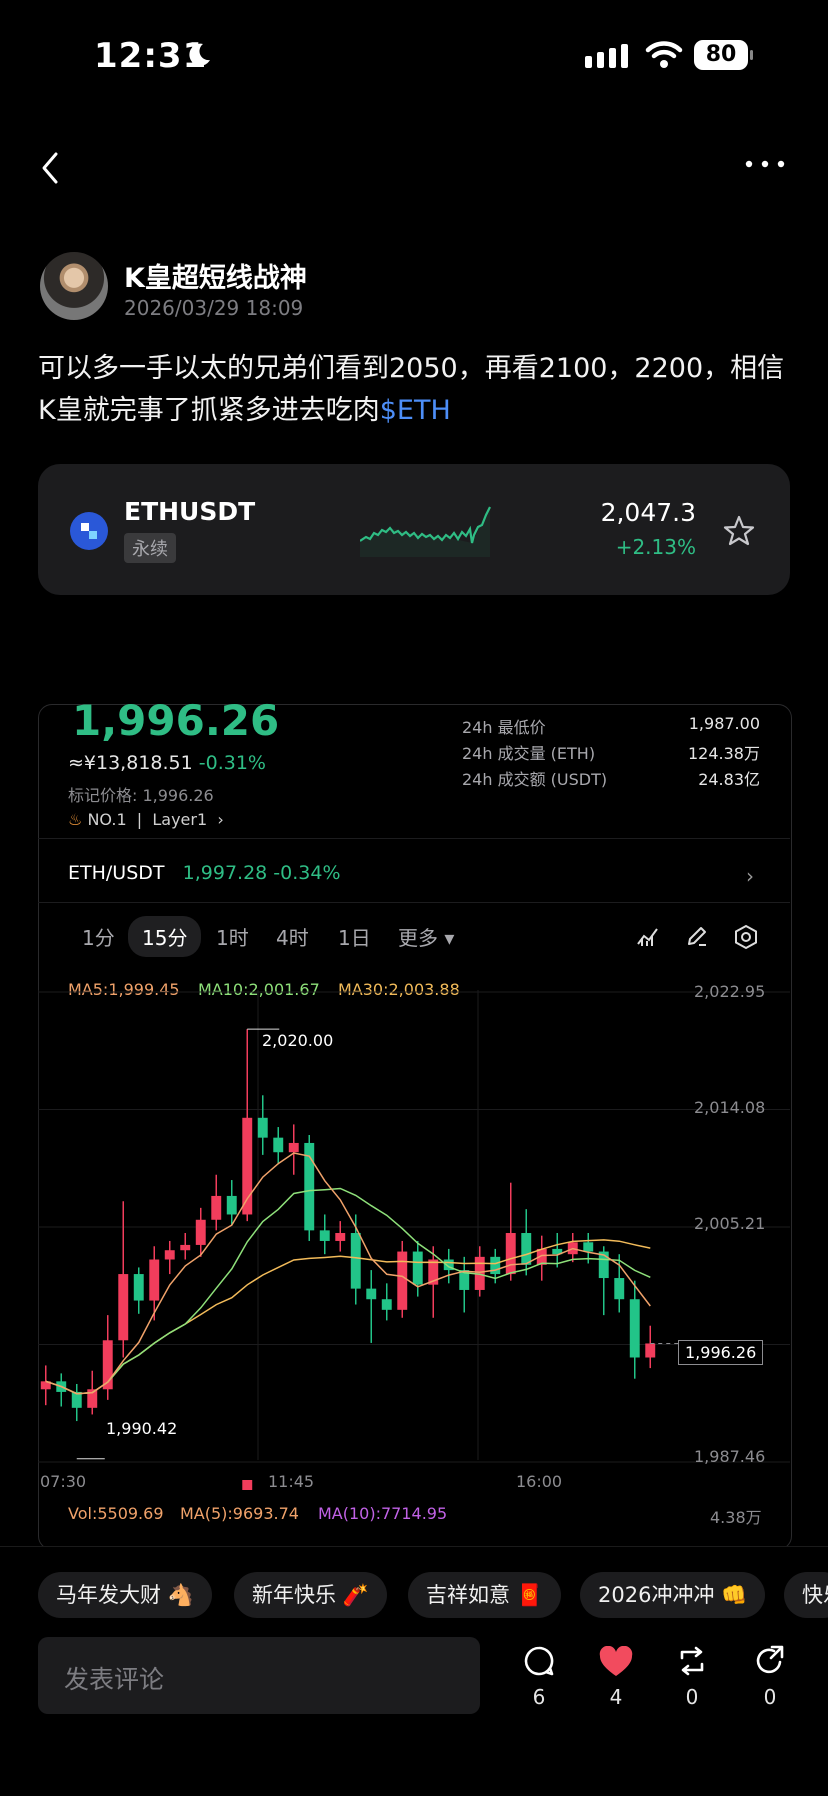 The width and height of the screenshot is (828, 1796). What do you see at coordinates (648, 512) in the screenshot?
I see `ticker-price: 2,047.3` at bounding box center [648, 512].